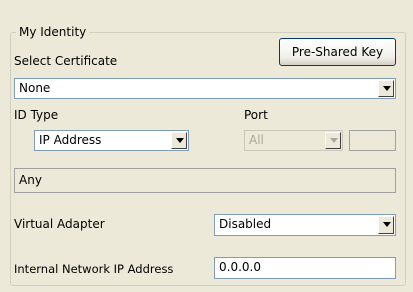 The height and width of the screenshot is (292, 413). What do you see at coordinates (305, 225) in the screenshot?
I see `virtual-adapter-select: Disabled` at bounding box center [305, 225].